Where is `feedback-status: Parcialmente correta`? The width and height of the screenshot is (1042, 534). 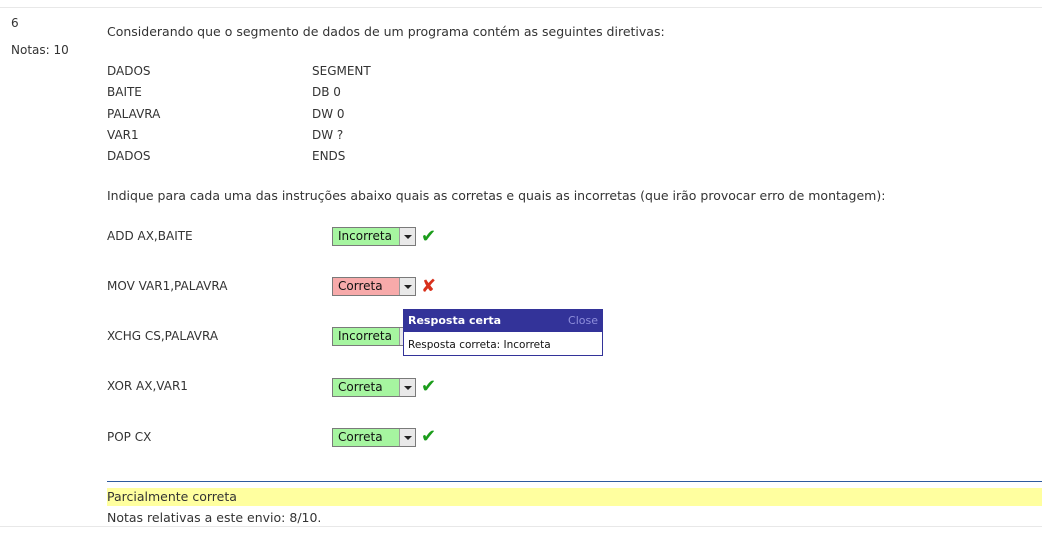 feedback-status: Parcialmente correta is located at coordinates (574, 497).